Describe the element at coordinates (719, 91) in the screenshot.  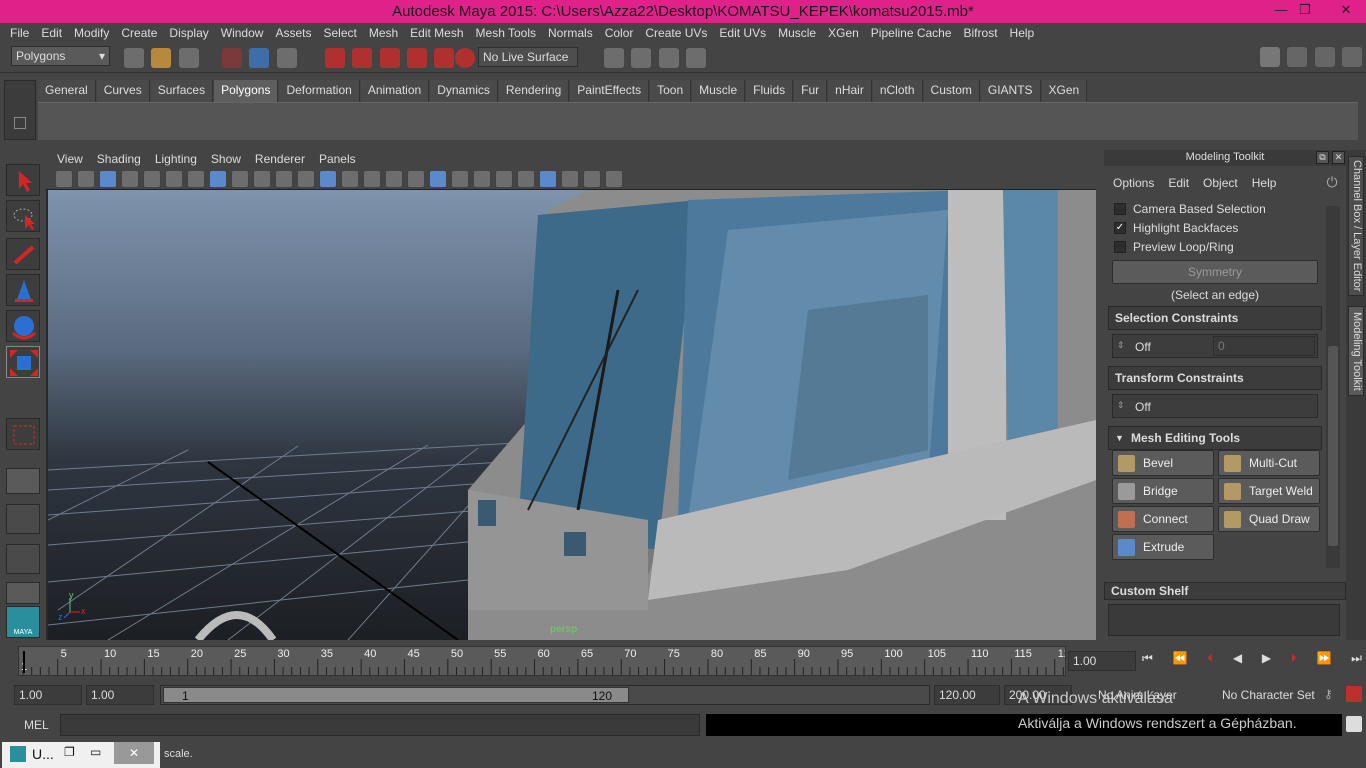
I see `tab-muscle: Muscle` at that location.